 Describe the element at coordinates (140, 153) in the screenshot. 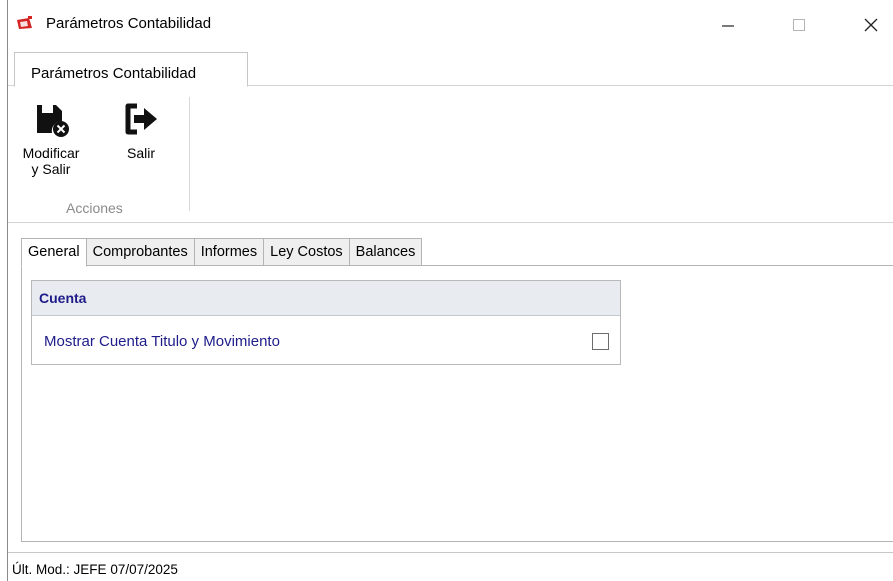

I see `salir-label: Salir` at that location.